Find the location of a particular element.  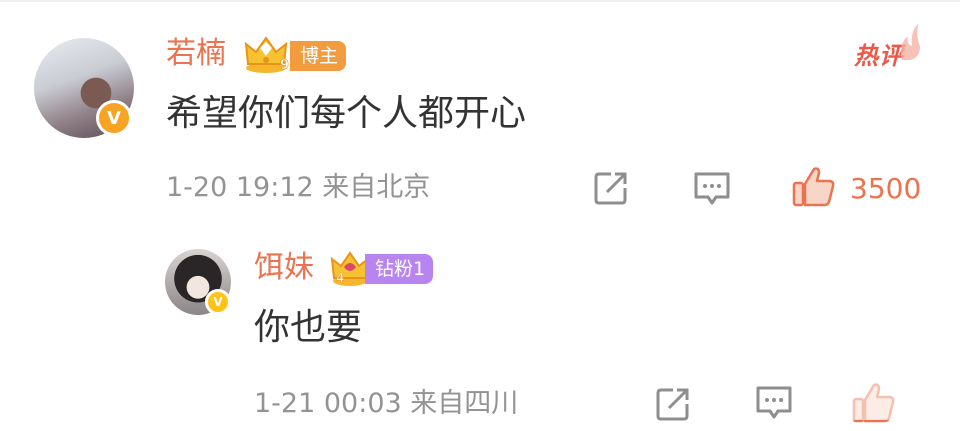

replier-username: 饵妹 is located at coordinates (284, 268).